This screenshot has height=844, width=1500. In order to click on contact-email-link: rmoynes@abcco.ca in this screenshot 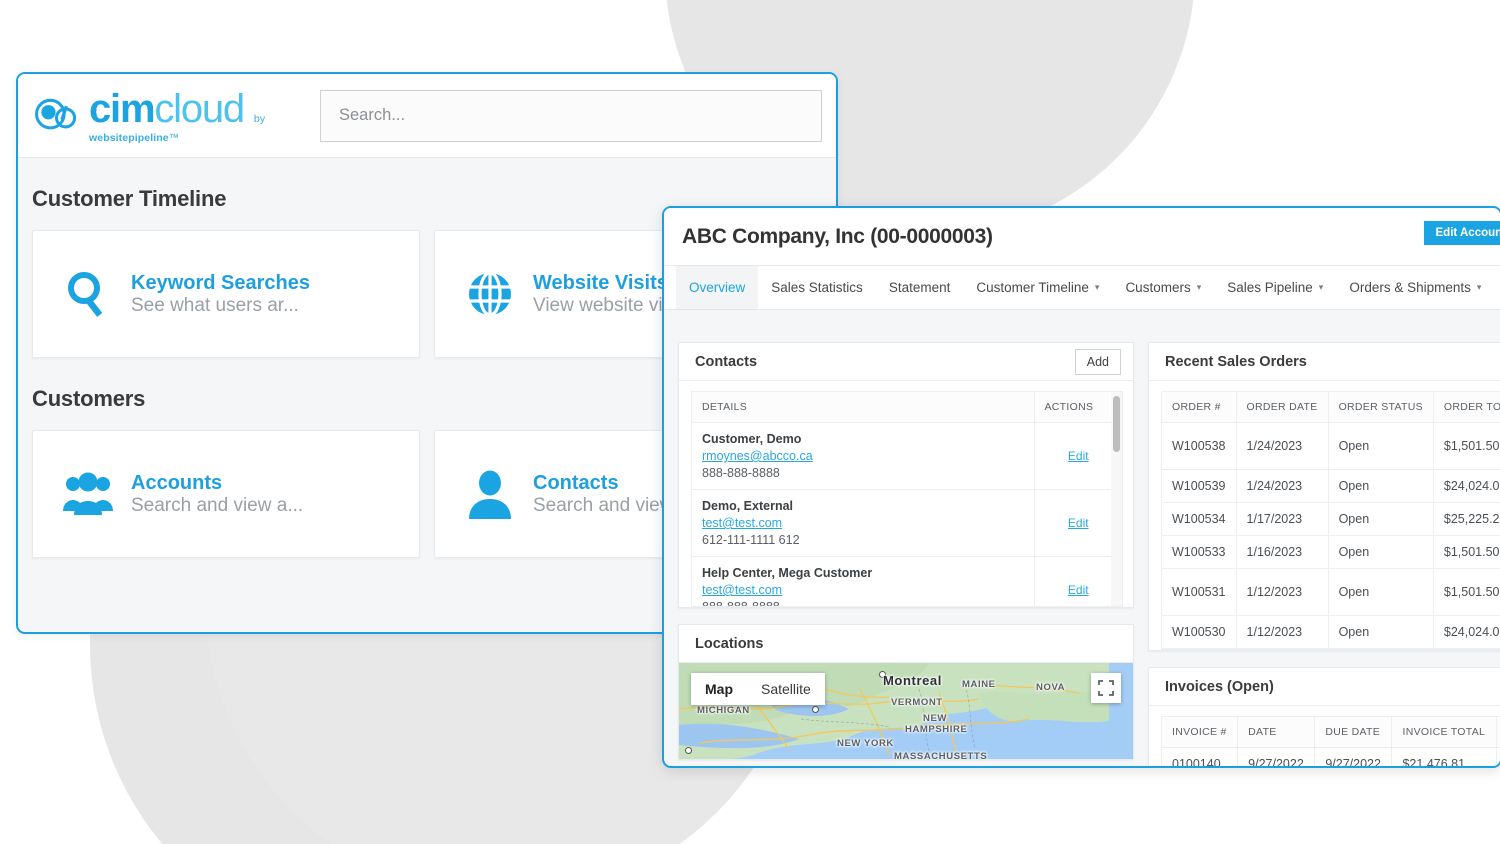, I will do `click(863, 456)`.